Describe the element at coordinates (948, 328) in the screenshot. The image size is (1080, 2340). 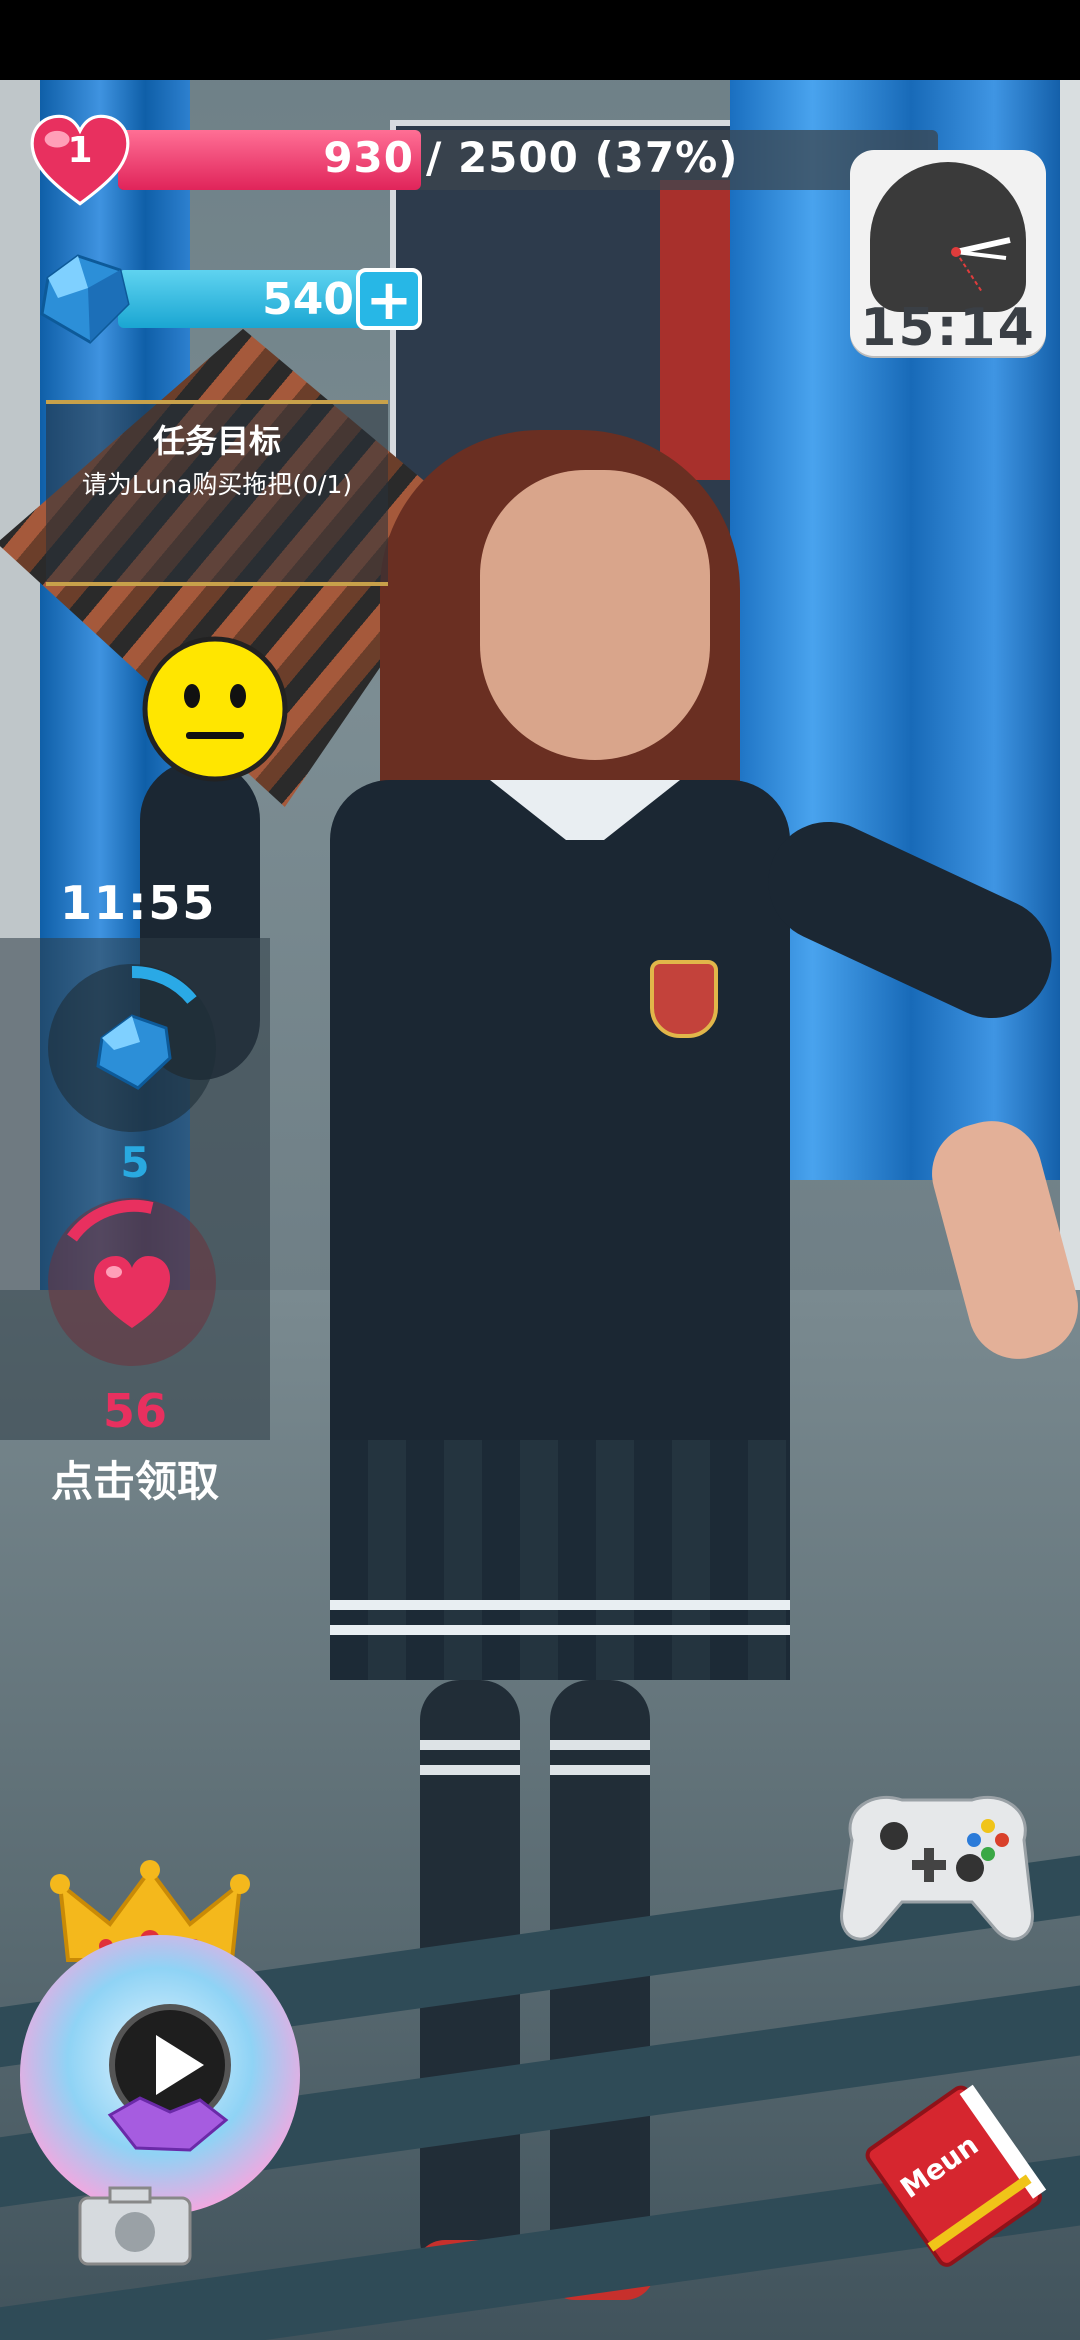
I see `clock-time: 15:14` at that location.